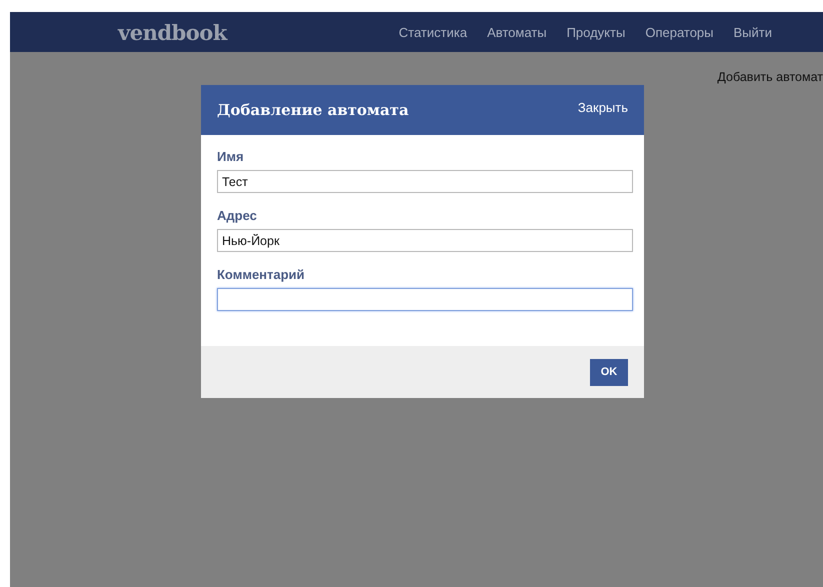  Describe the element at coordinates (261, 274) in the screenshot. I see `field-label: Комментарий` at that location.